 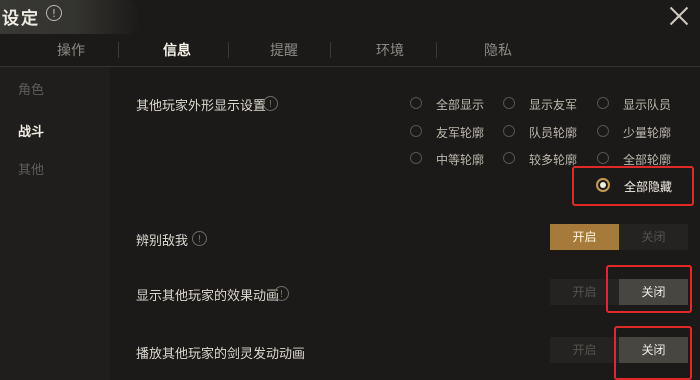 What do you see at coordinates (390, 50) in the screenshot?
I see `tab-environment: 环境` at bounding box center [390, 50].